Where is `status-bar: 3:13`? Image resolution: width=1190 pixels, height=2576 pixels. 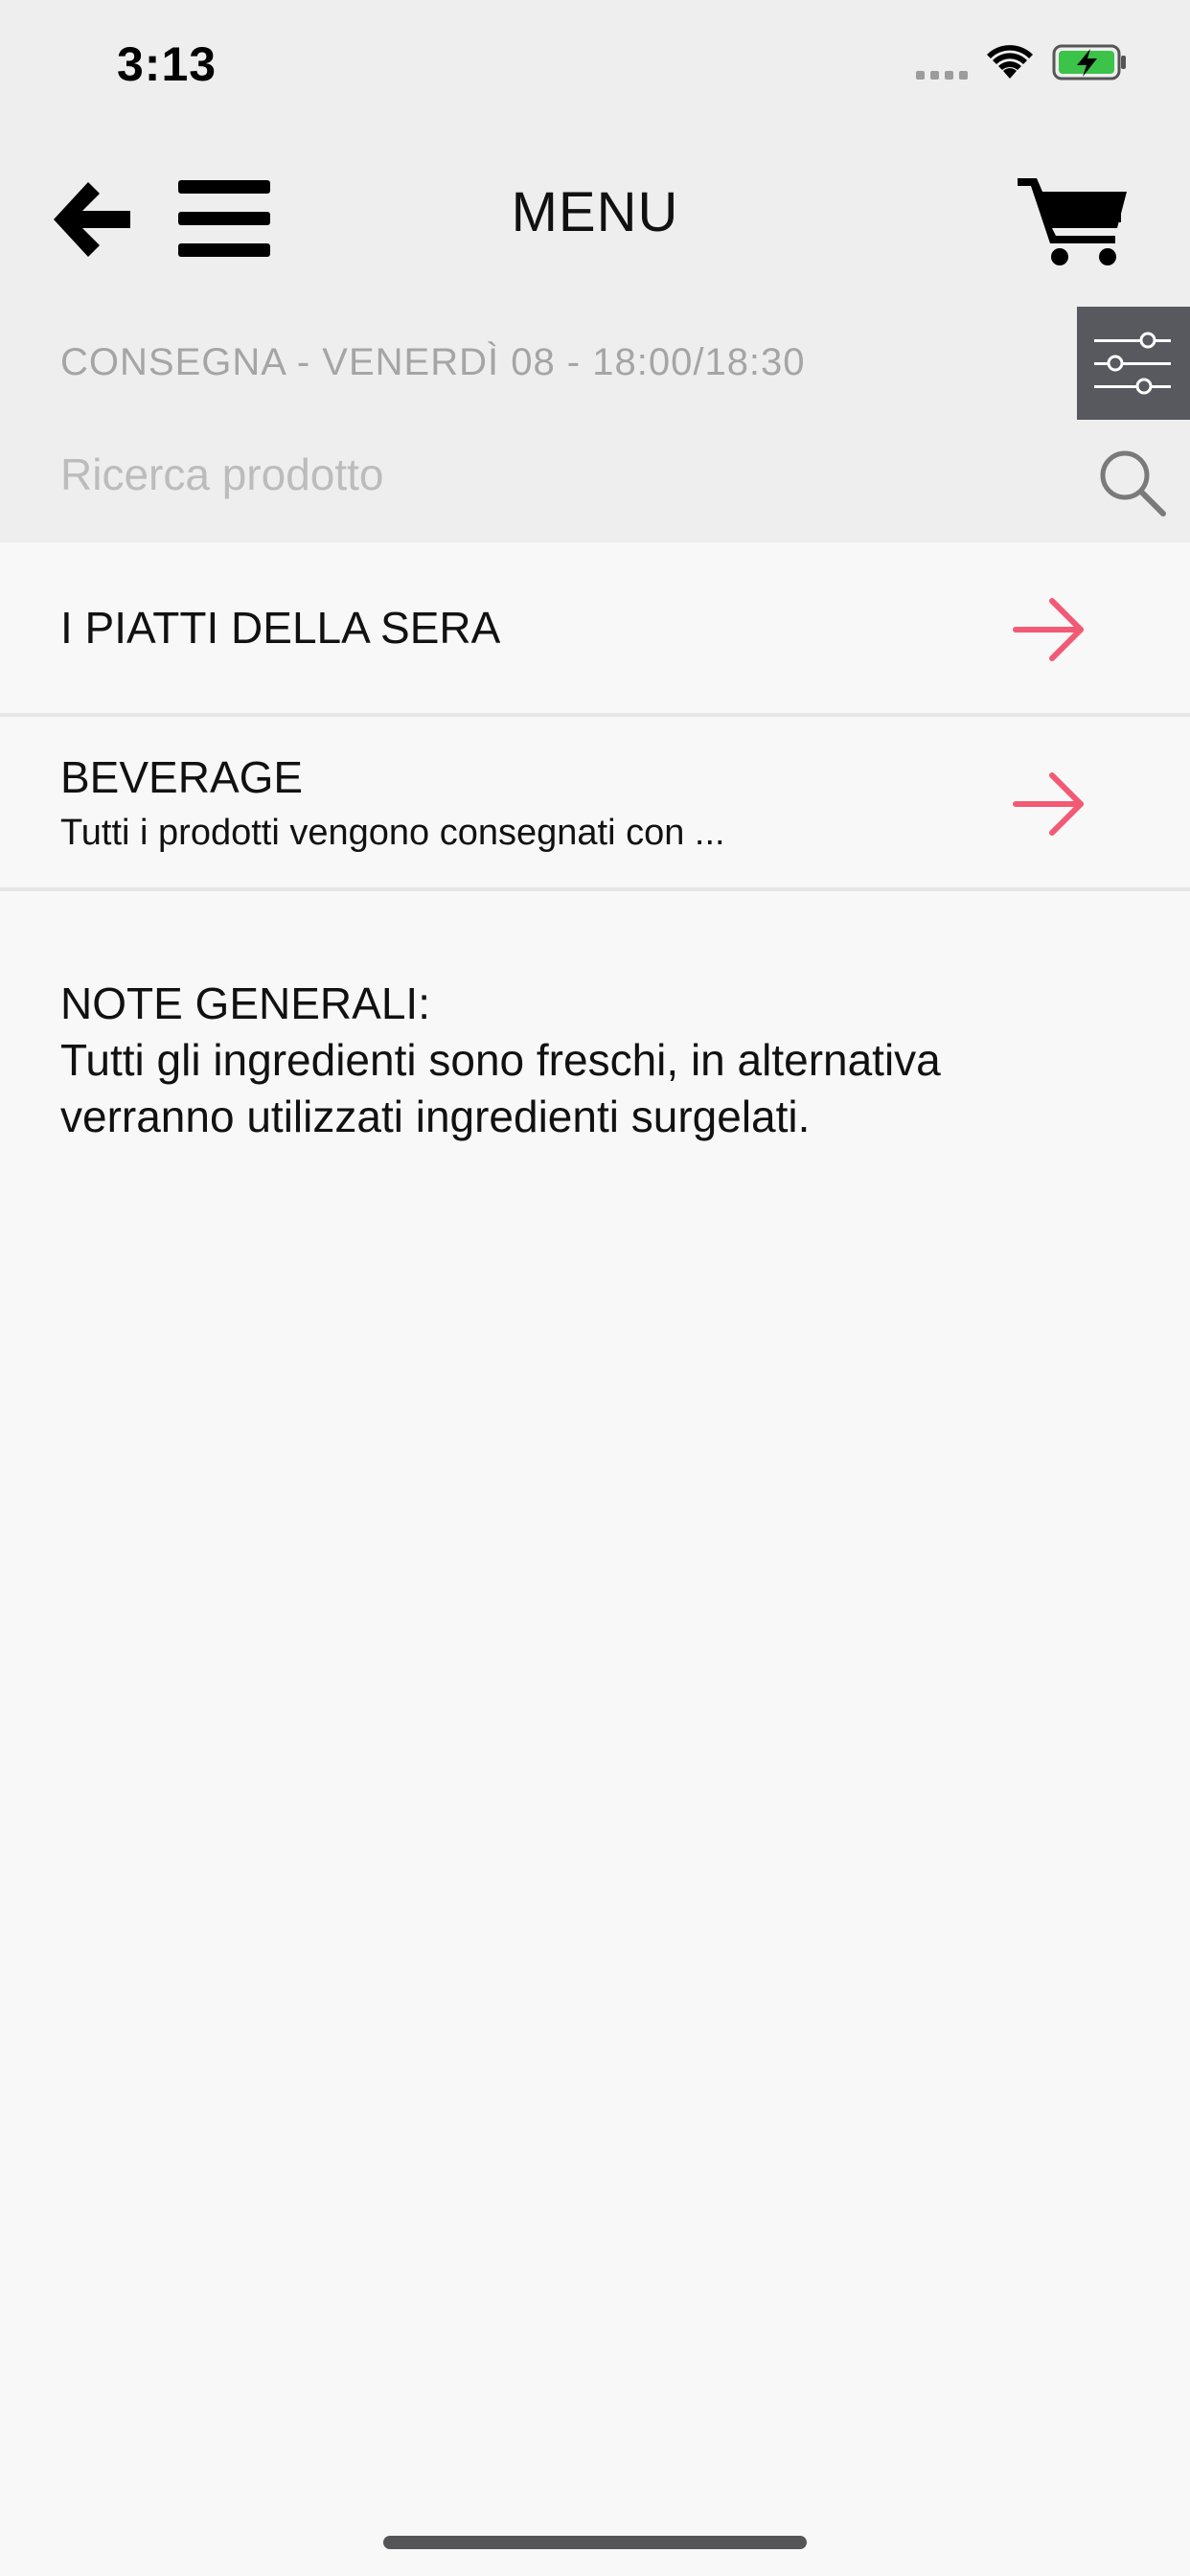 status-bar: 3:13 is located at coordinates (595, 67).